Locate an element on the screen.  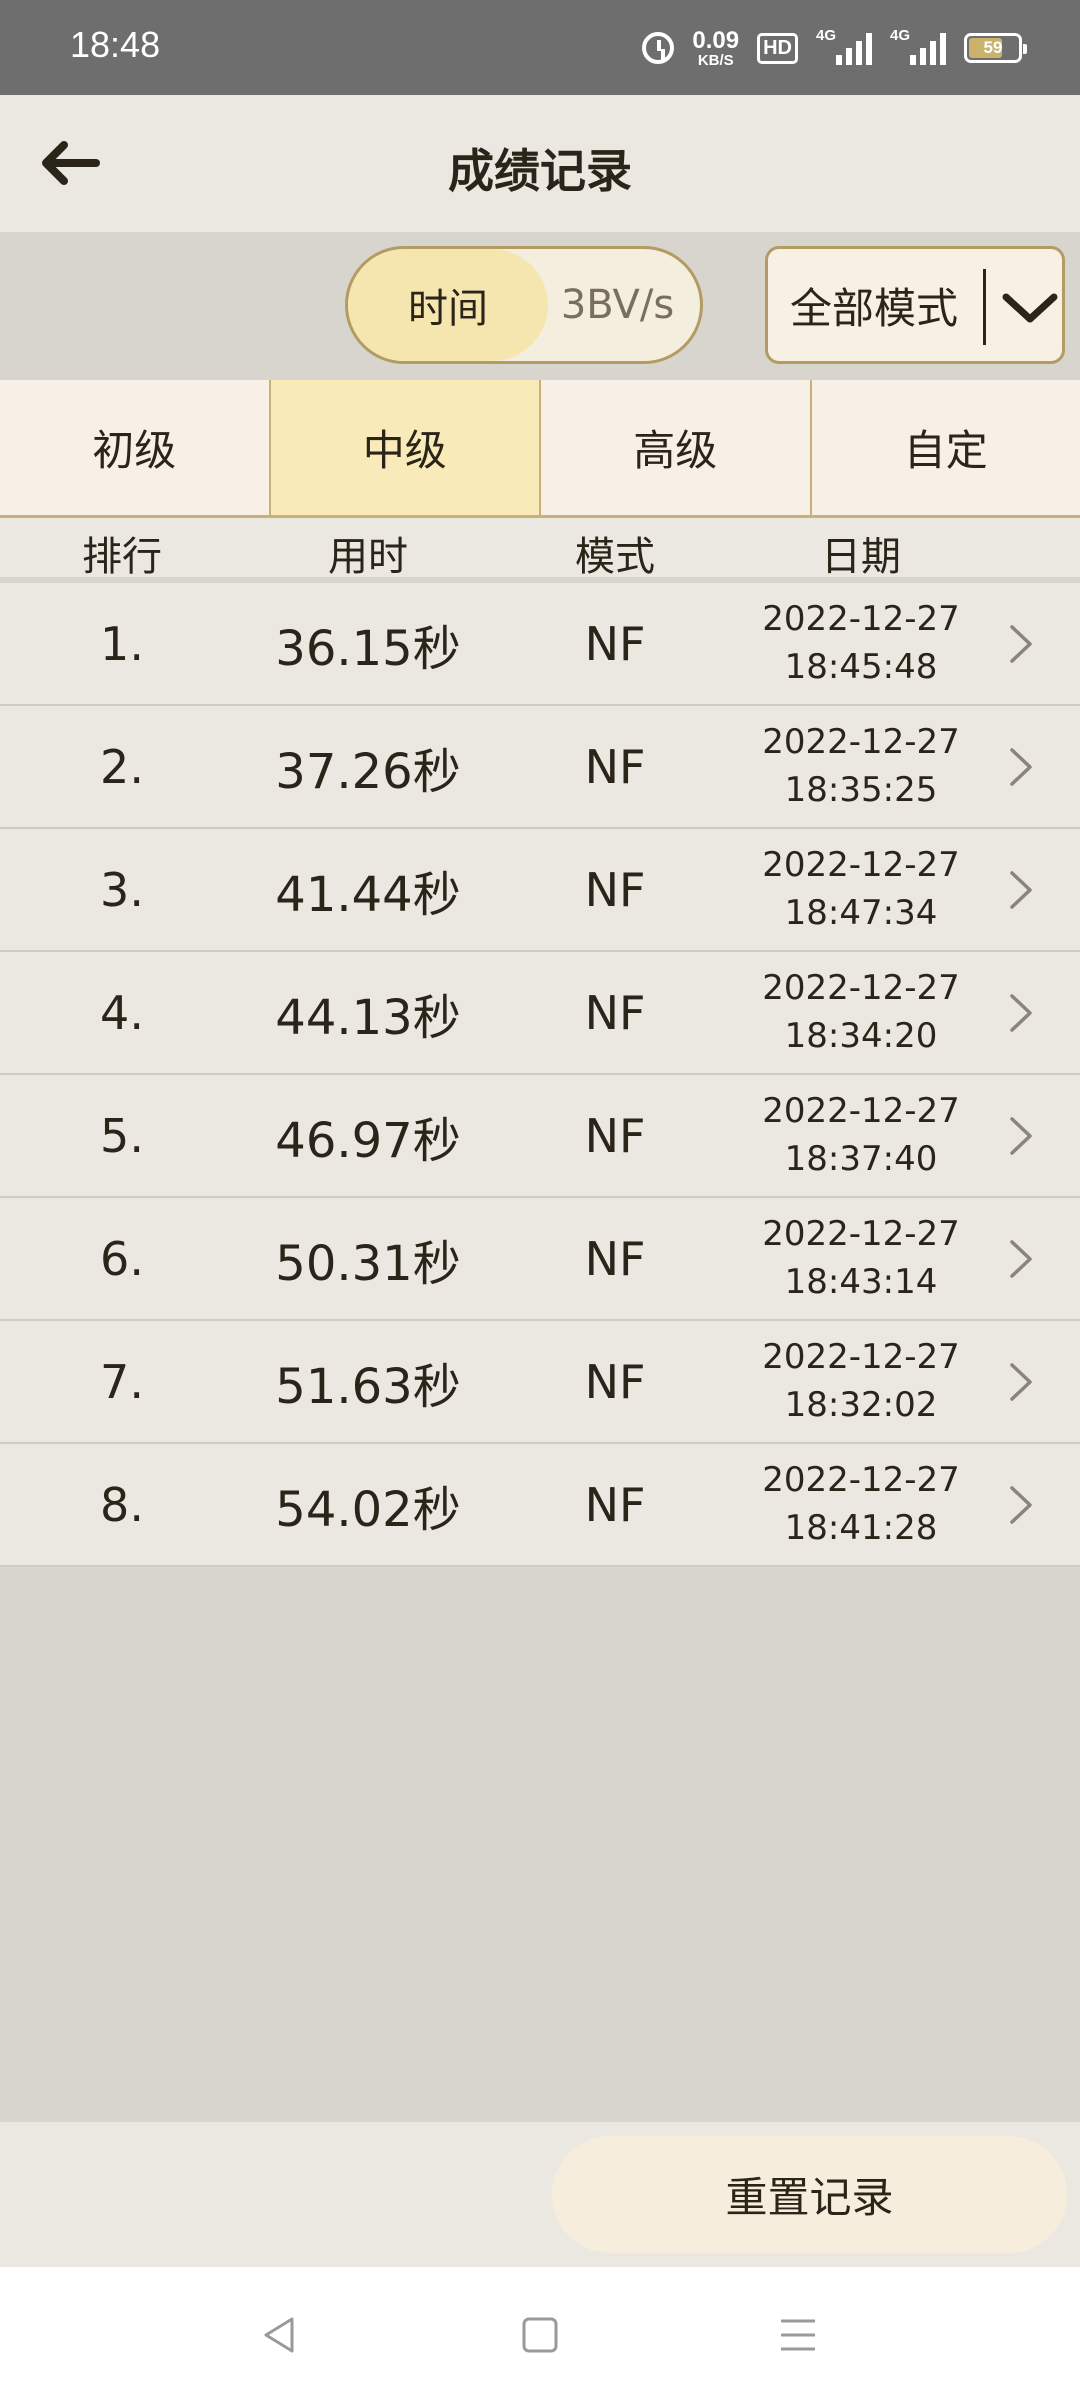
home-square-icon is located at coordinates (540, 2335).